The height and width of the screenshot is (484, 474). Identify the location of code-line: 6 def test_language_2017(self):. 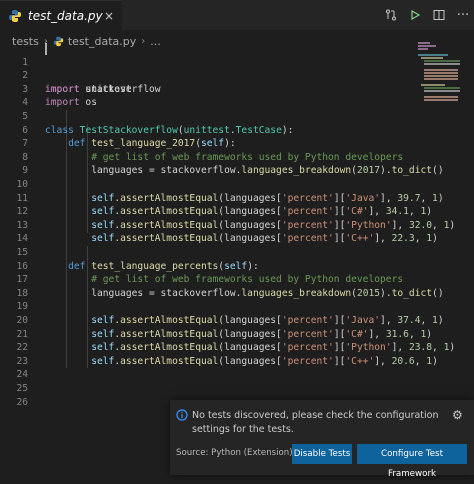
(210, 130).